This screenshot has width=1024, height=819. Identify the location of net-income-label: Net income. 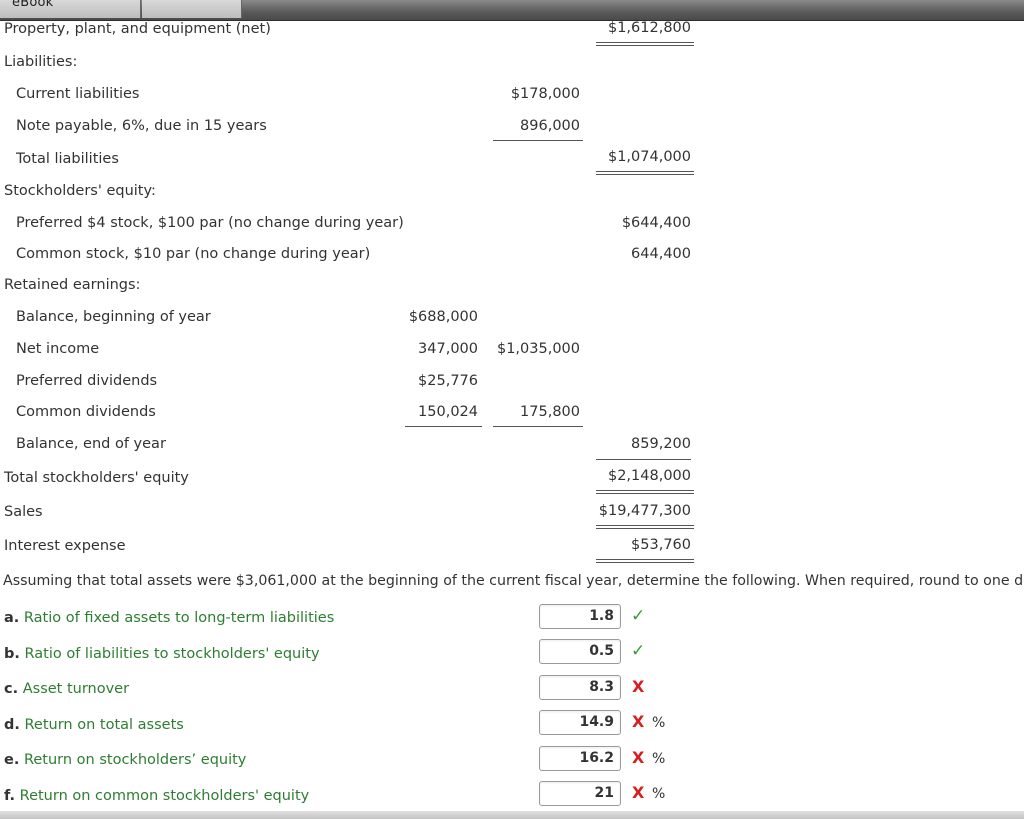
(58, 349).